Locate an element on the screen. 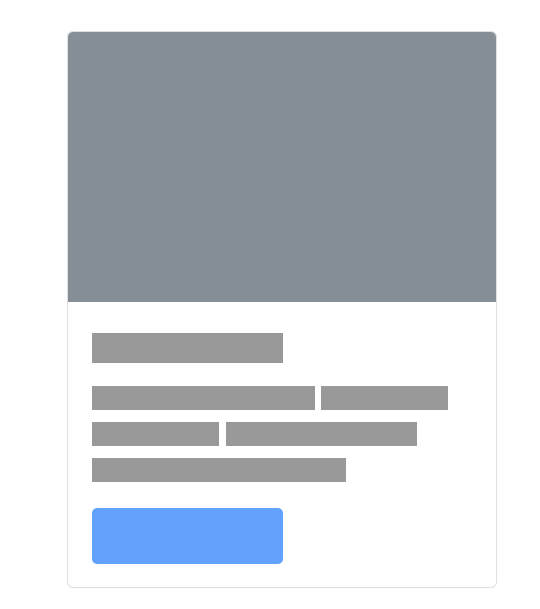  text-placeholder-line-1-b is located at coordinates (384, 398).